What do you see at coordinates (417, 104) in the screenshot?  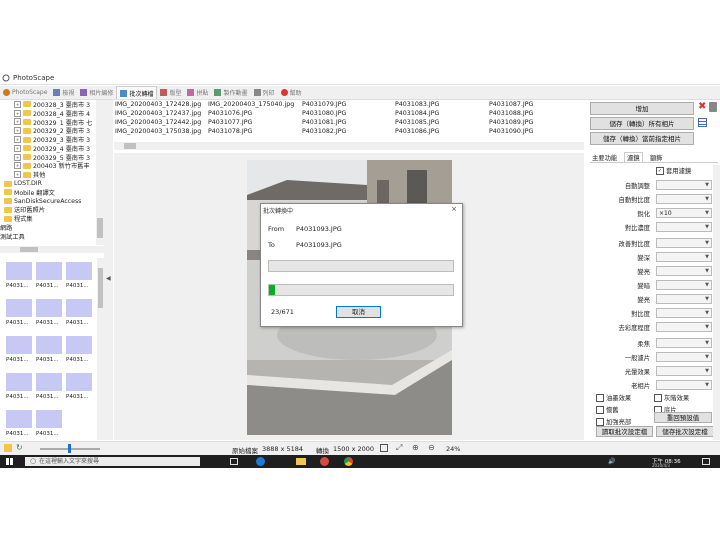 I see `file-item: P4031083.JPG` at bounding box center [417, 104].